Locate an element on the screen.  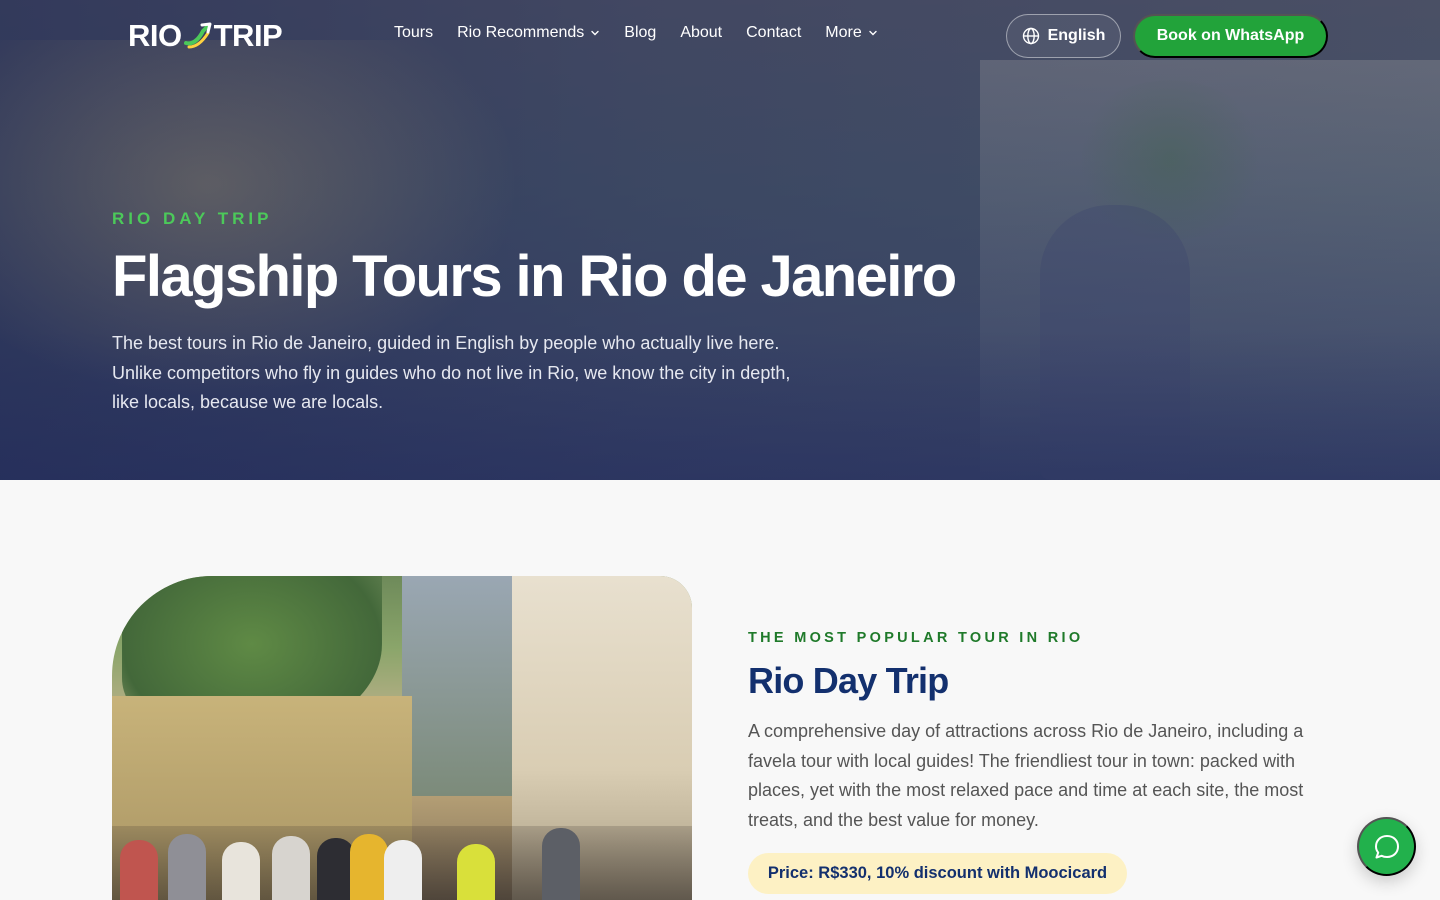
nav-more-label: More is located at coordinates (843, 32).